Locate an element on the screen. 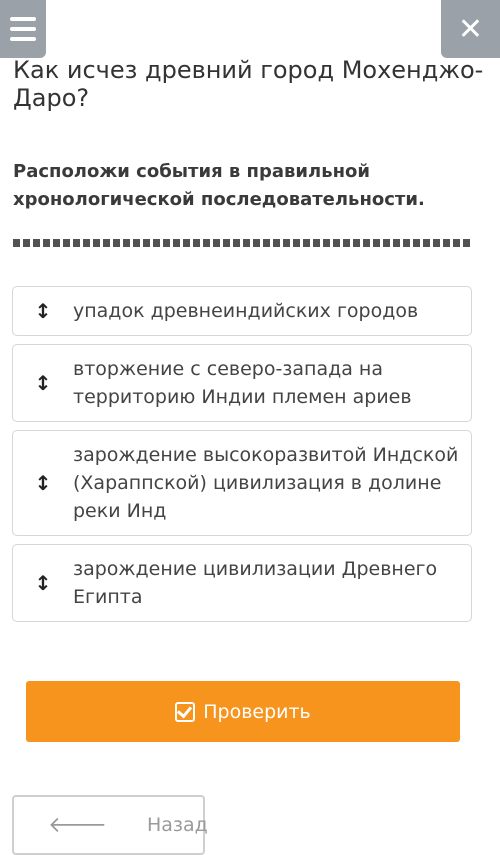 The width and height of the screenshot is (500, 855). sortable-item-4: ↕ зарождение цивилизации Древнего Египта is located at coordinates (242, 583).